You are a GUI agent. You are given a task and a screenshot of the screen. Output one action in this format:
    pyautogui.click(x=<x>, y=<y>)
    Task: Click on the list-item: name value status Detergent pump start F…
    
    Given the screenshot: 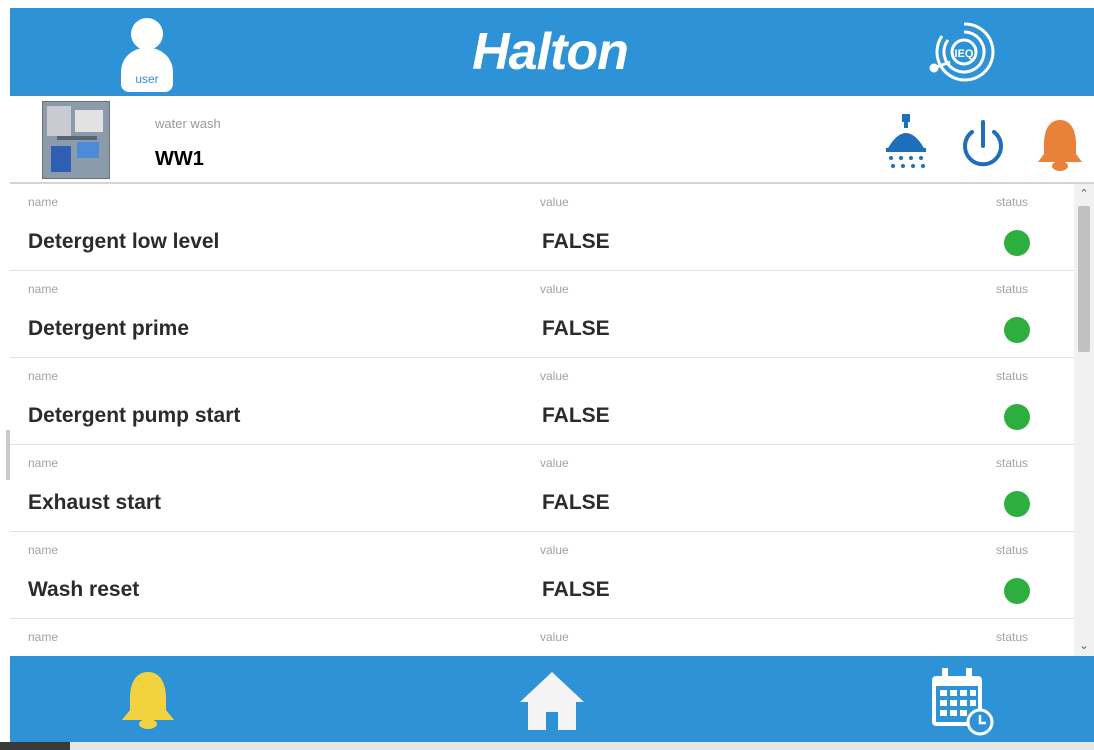 What is the action you would take?
    pyautogui.click(x=542, y=401)
    